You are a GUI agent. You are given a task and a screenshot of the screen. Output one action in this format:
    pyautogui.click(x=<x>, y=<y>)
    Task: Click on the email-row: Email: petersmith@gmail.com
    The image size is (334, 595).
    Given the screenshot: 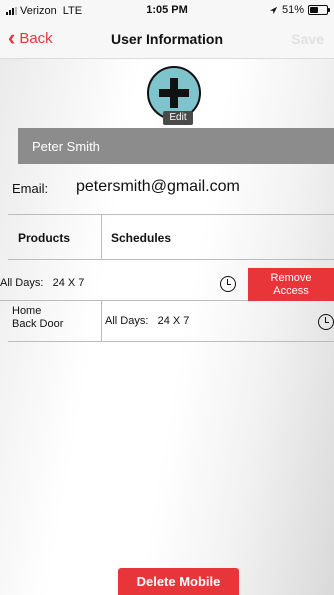 What is the action you would take?
    pyautogui.click(x=171, y=190)
    